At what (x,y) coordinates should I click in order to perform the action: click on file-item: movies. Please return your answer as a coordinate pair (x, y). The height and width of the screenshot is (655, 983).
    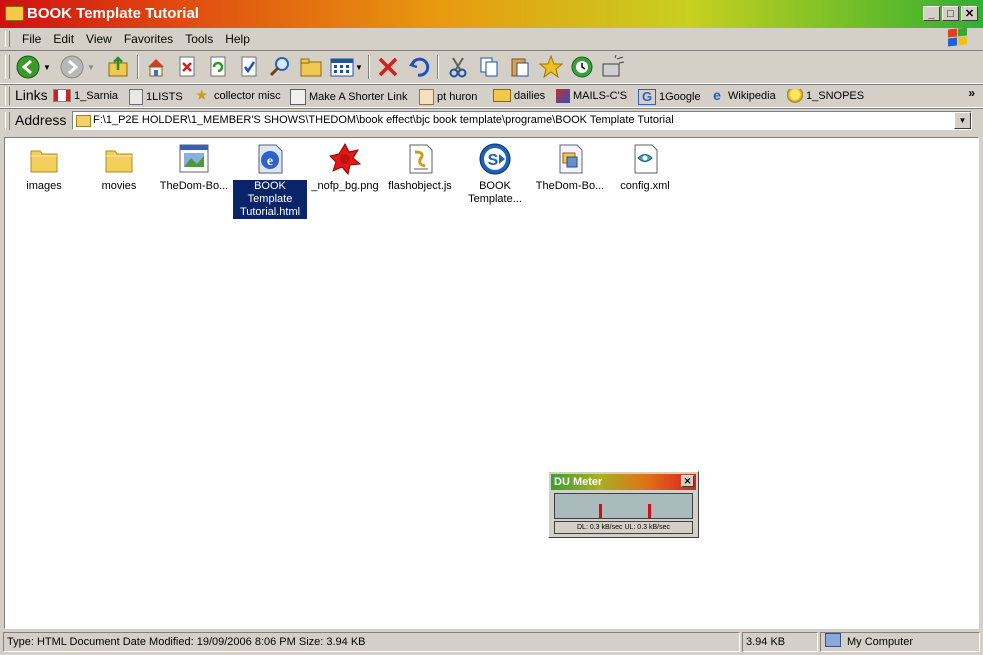
    Looking at the image, I should click on (119, 167).